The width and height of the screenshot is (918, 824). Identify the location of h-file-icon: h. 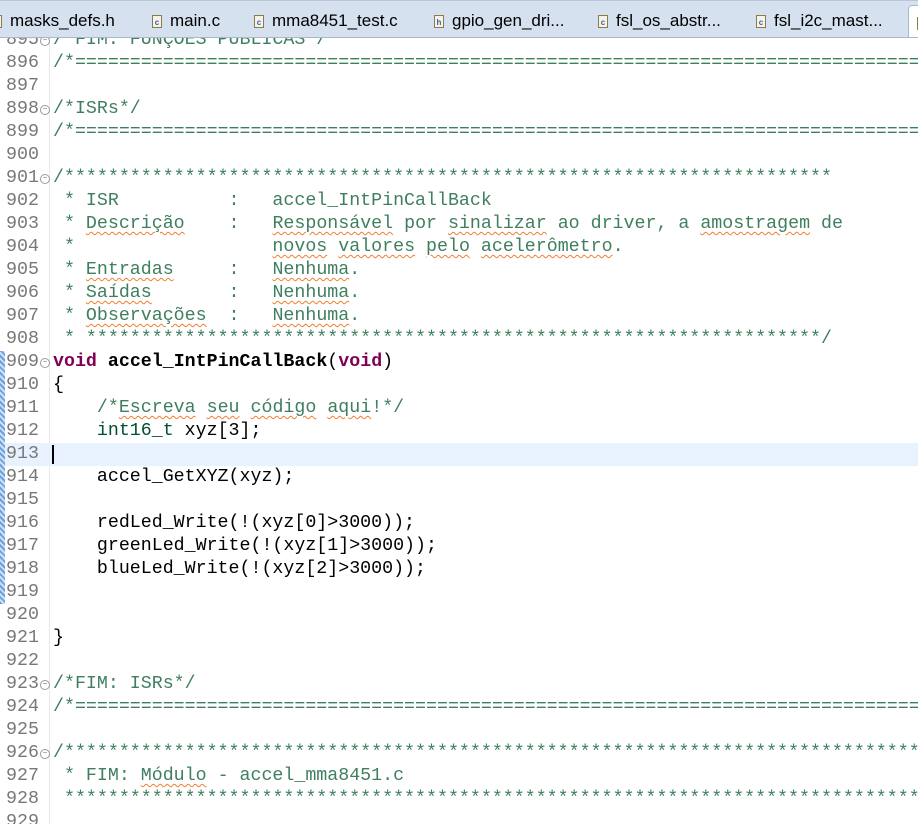
(1, 21).